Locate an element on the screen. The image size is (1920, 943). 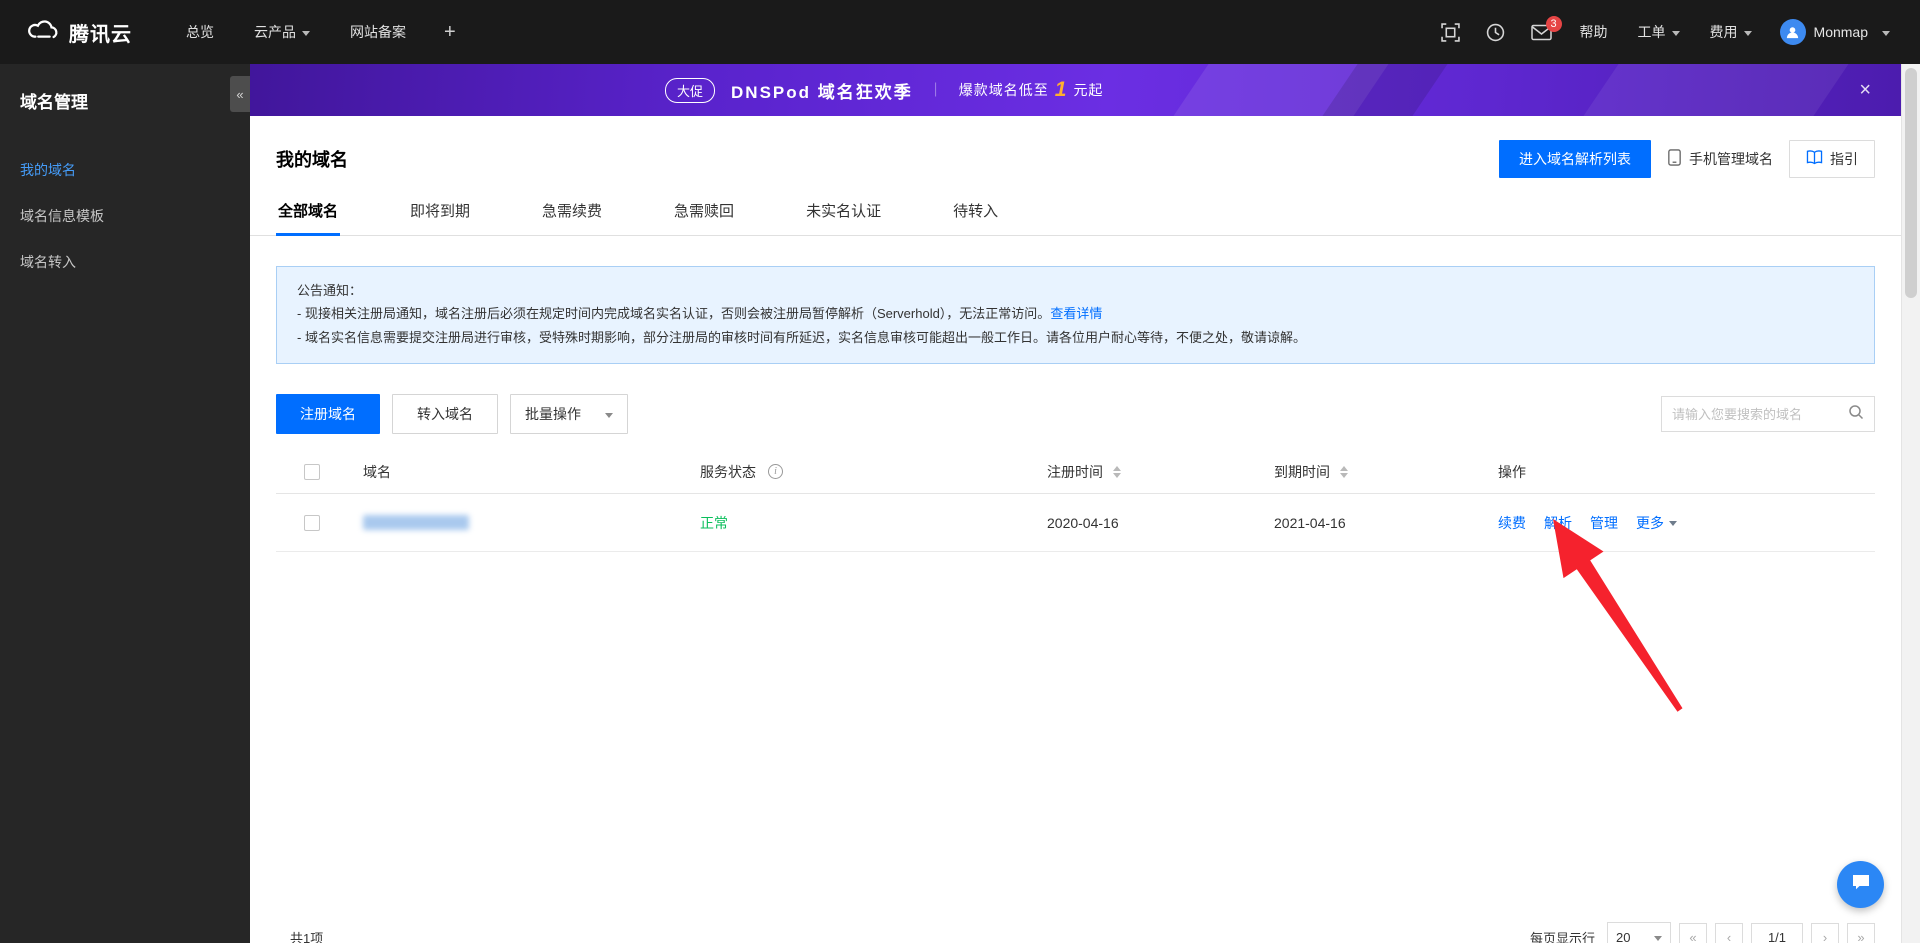
domain-tabs: 全部域名 即将到期 急需续费 急需赎回 未实名认证 待转入 is located at coordinates (1075, 212).